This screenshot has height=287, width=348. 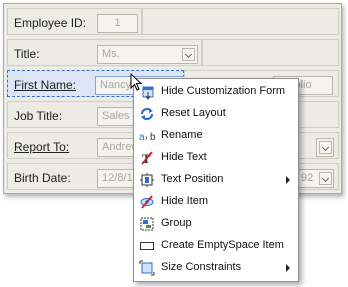 What do you see at coordinates (111, 54) in the screenshot?
I see `title-value: Ms.` at bounding box center [111, 54].